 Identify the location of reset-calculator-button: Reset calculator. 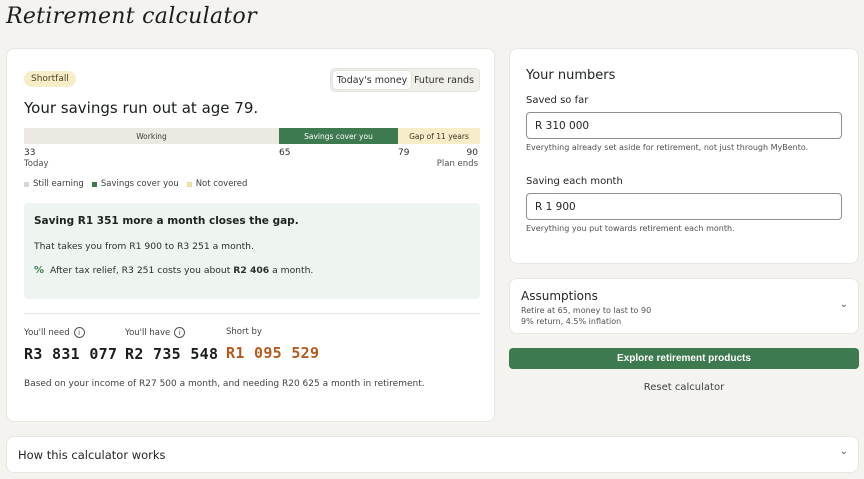
(684, 387).